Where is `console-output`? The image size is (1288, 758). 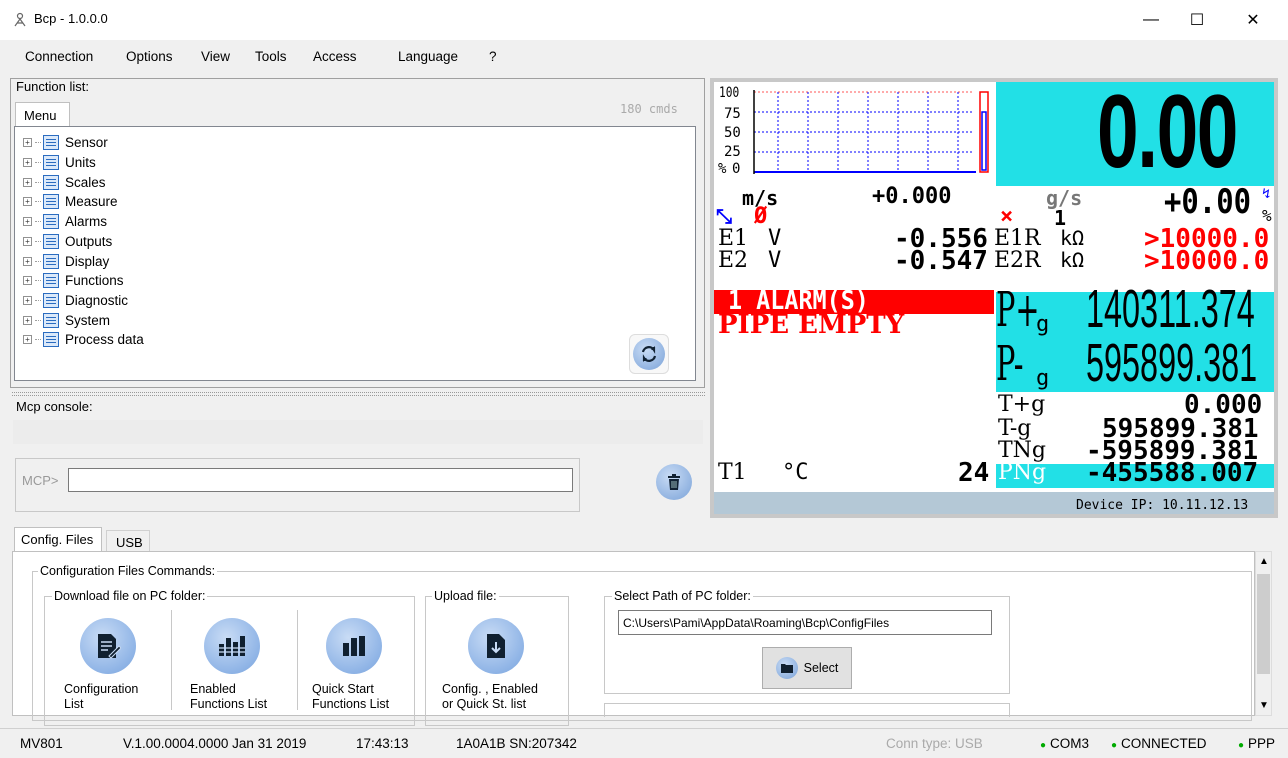
console-output is located at coordinates (358, 432).